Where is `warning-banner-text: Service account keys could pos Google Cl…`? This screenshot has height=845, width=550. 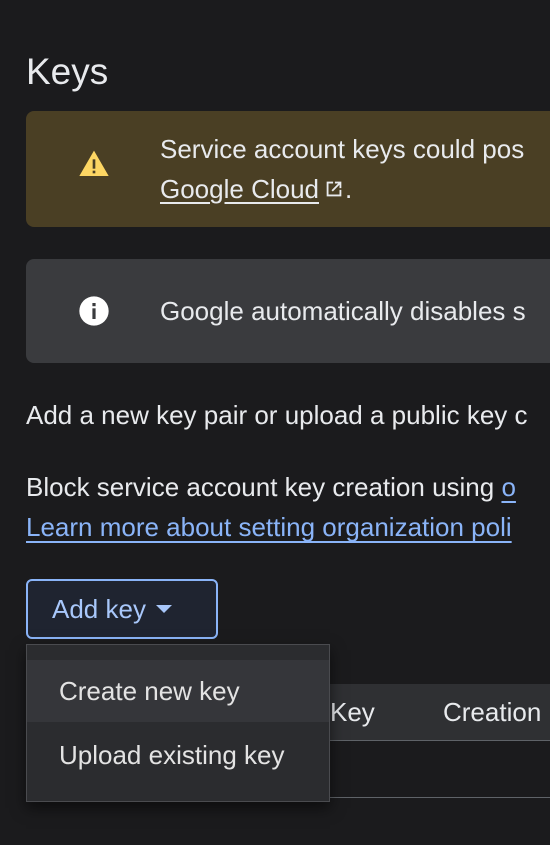
warning-banner-text: Service account keys could pos Google Cl… is located at coordinates (342, 169).